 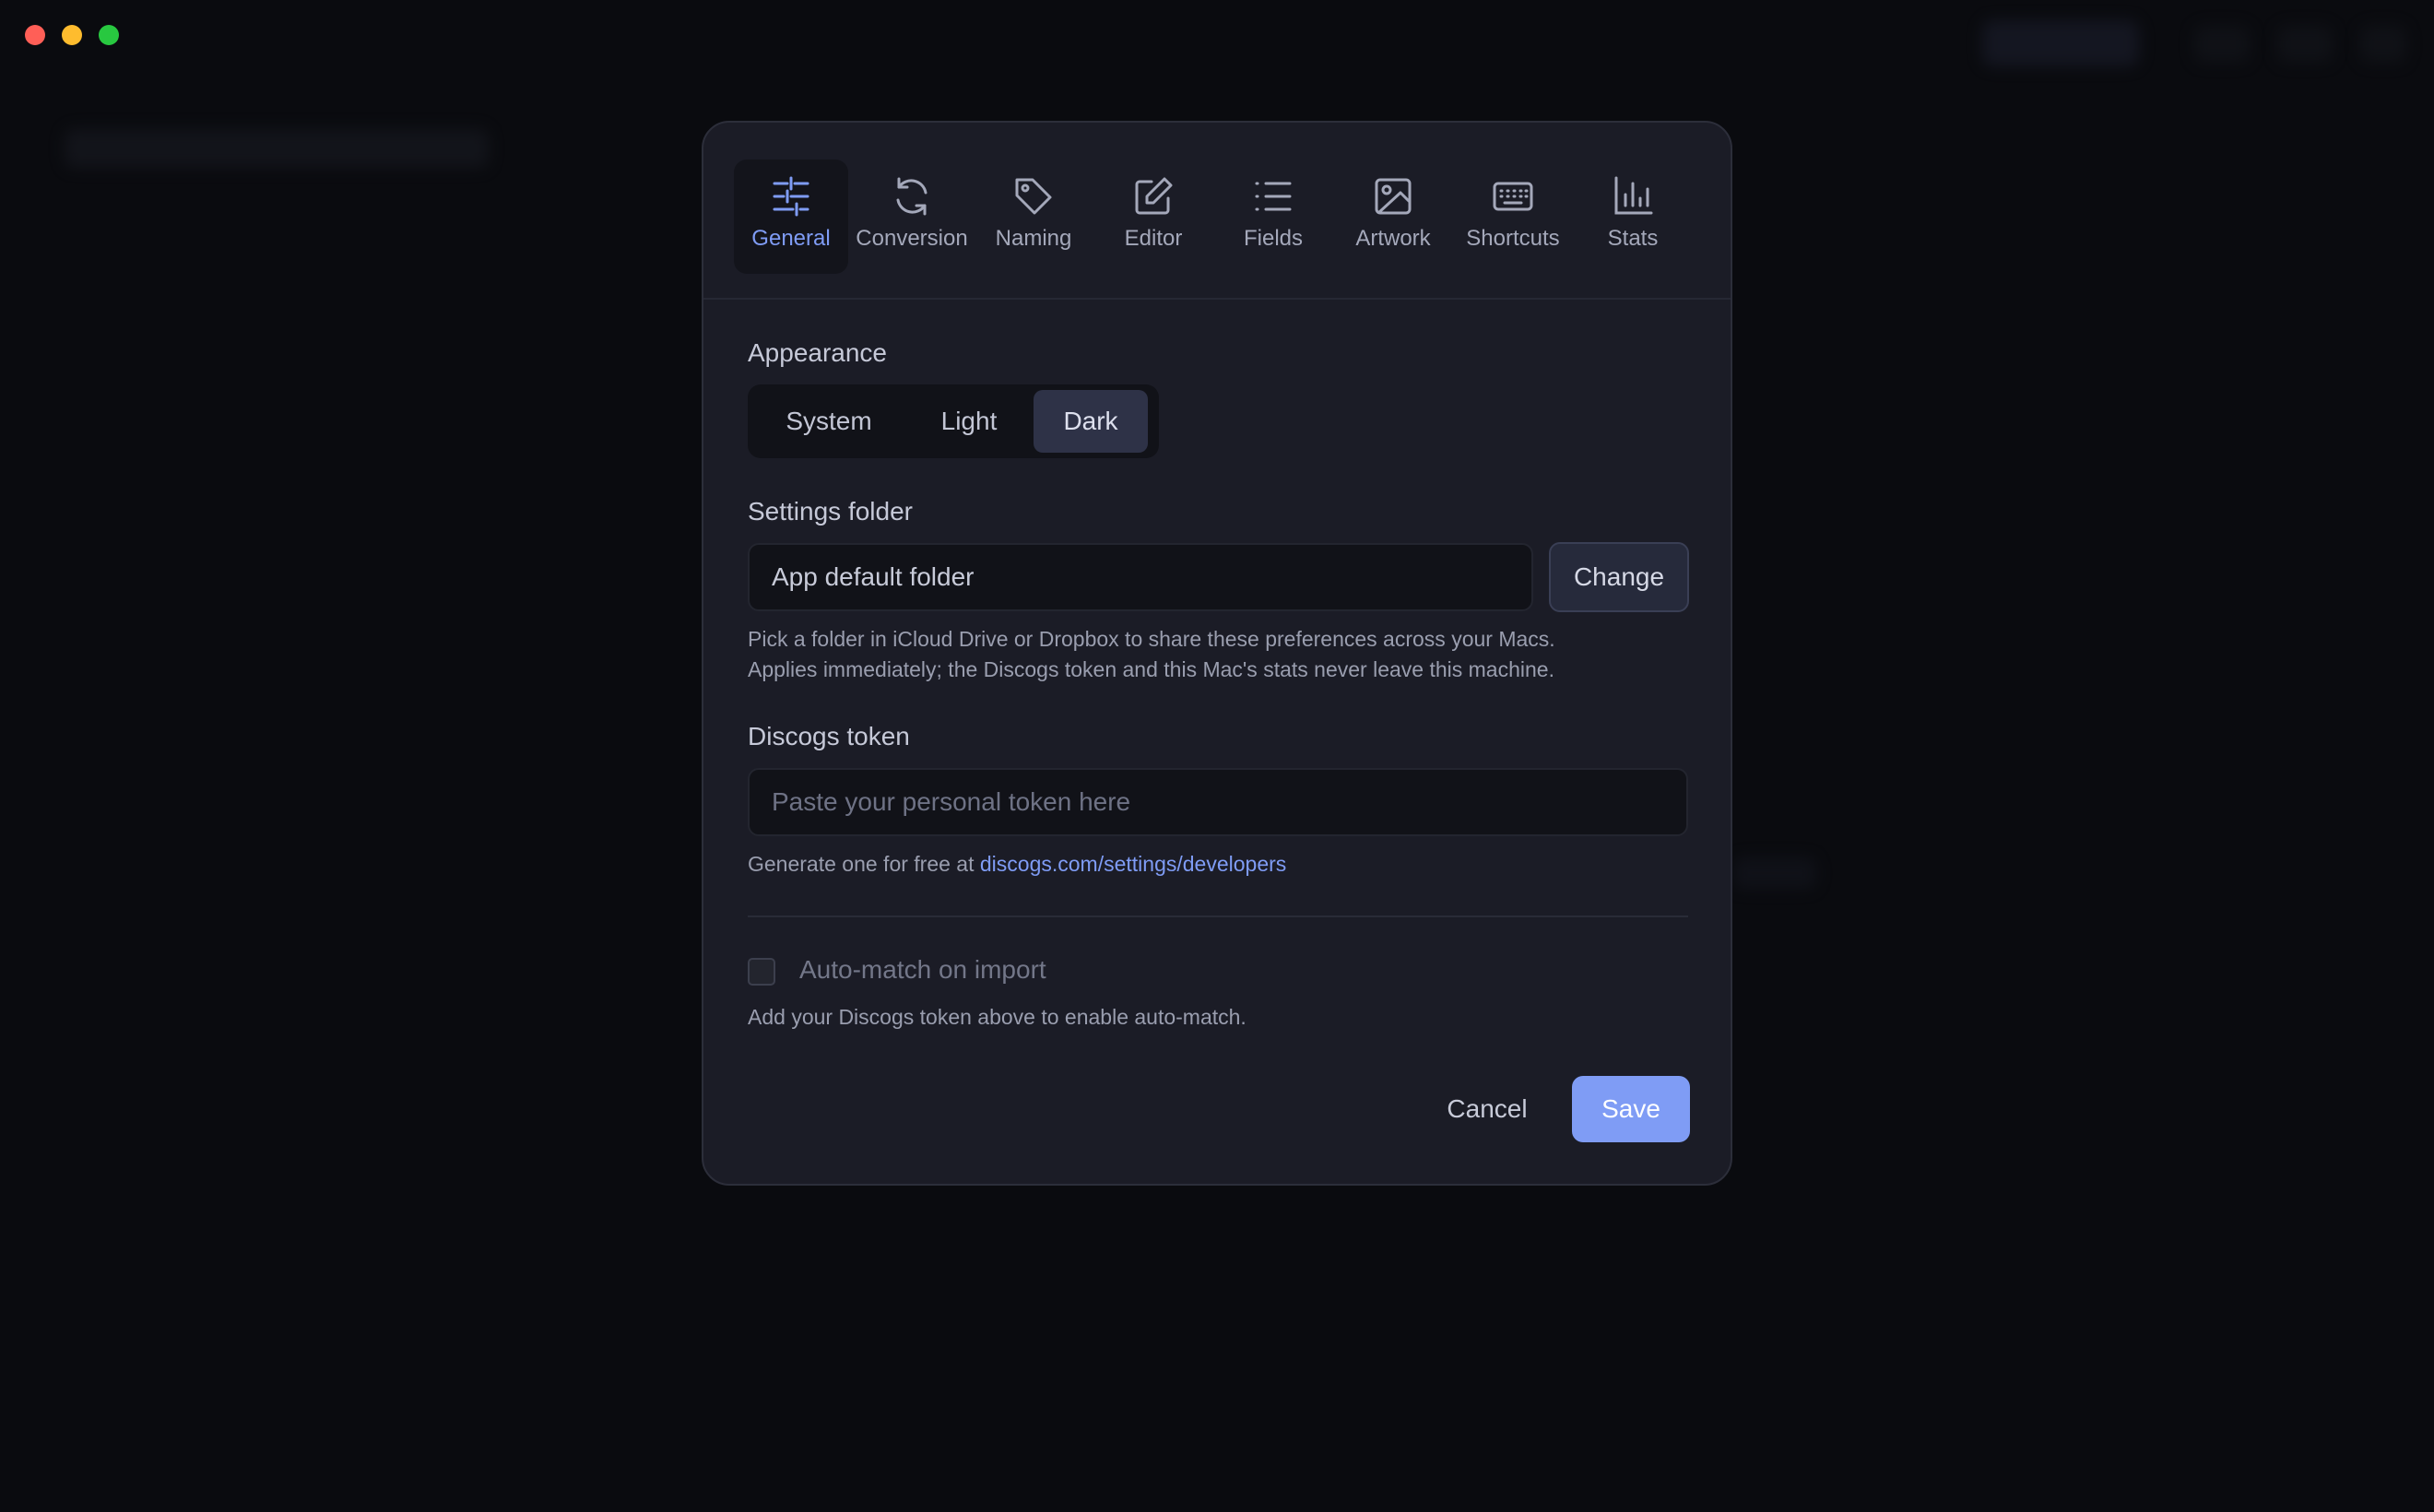 I want to click on close-window-button, so click(x=35, y=35).